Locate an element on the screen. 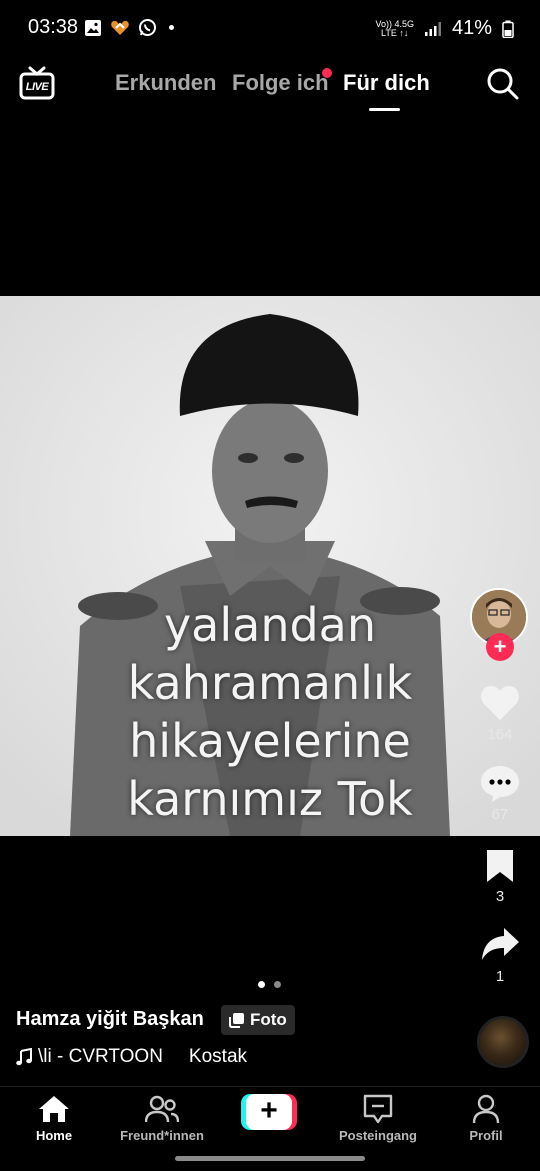 The image size is (540, 1171). home-icon is located at coordinates (54, 1109).